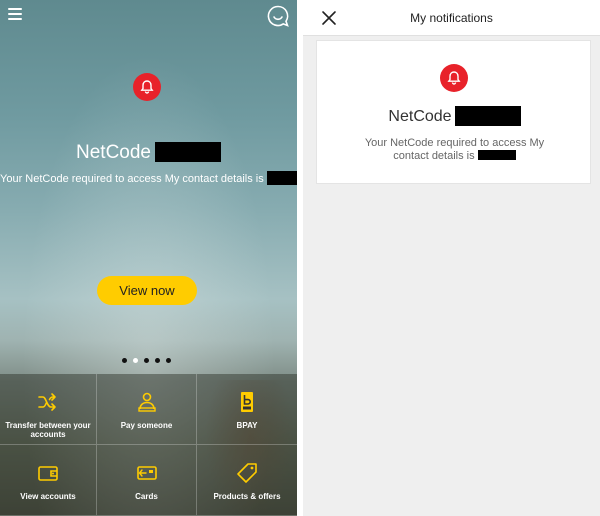 The image size is (600, 516). I want to click on tile-label: Products & offers, so click(247, 496).